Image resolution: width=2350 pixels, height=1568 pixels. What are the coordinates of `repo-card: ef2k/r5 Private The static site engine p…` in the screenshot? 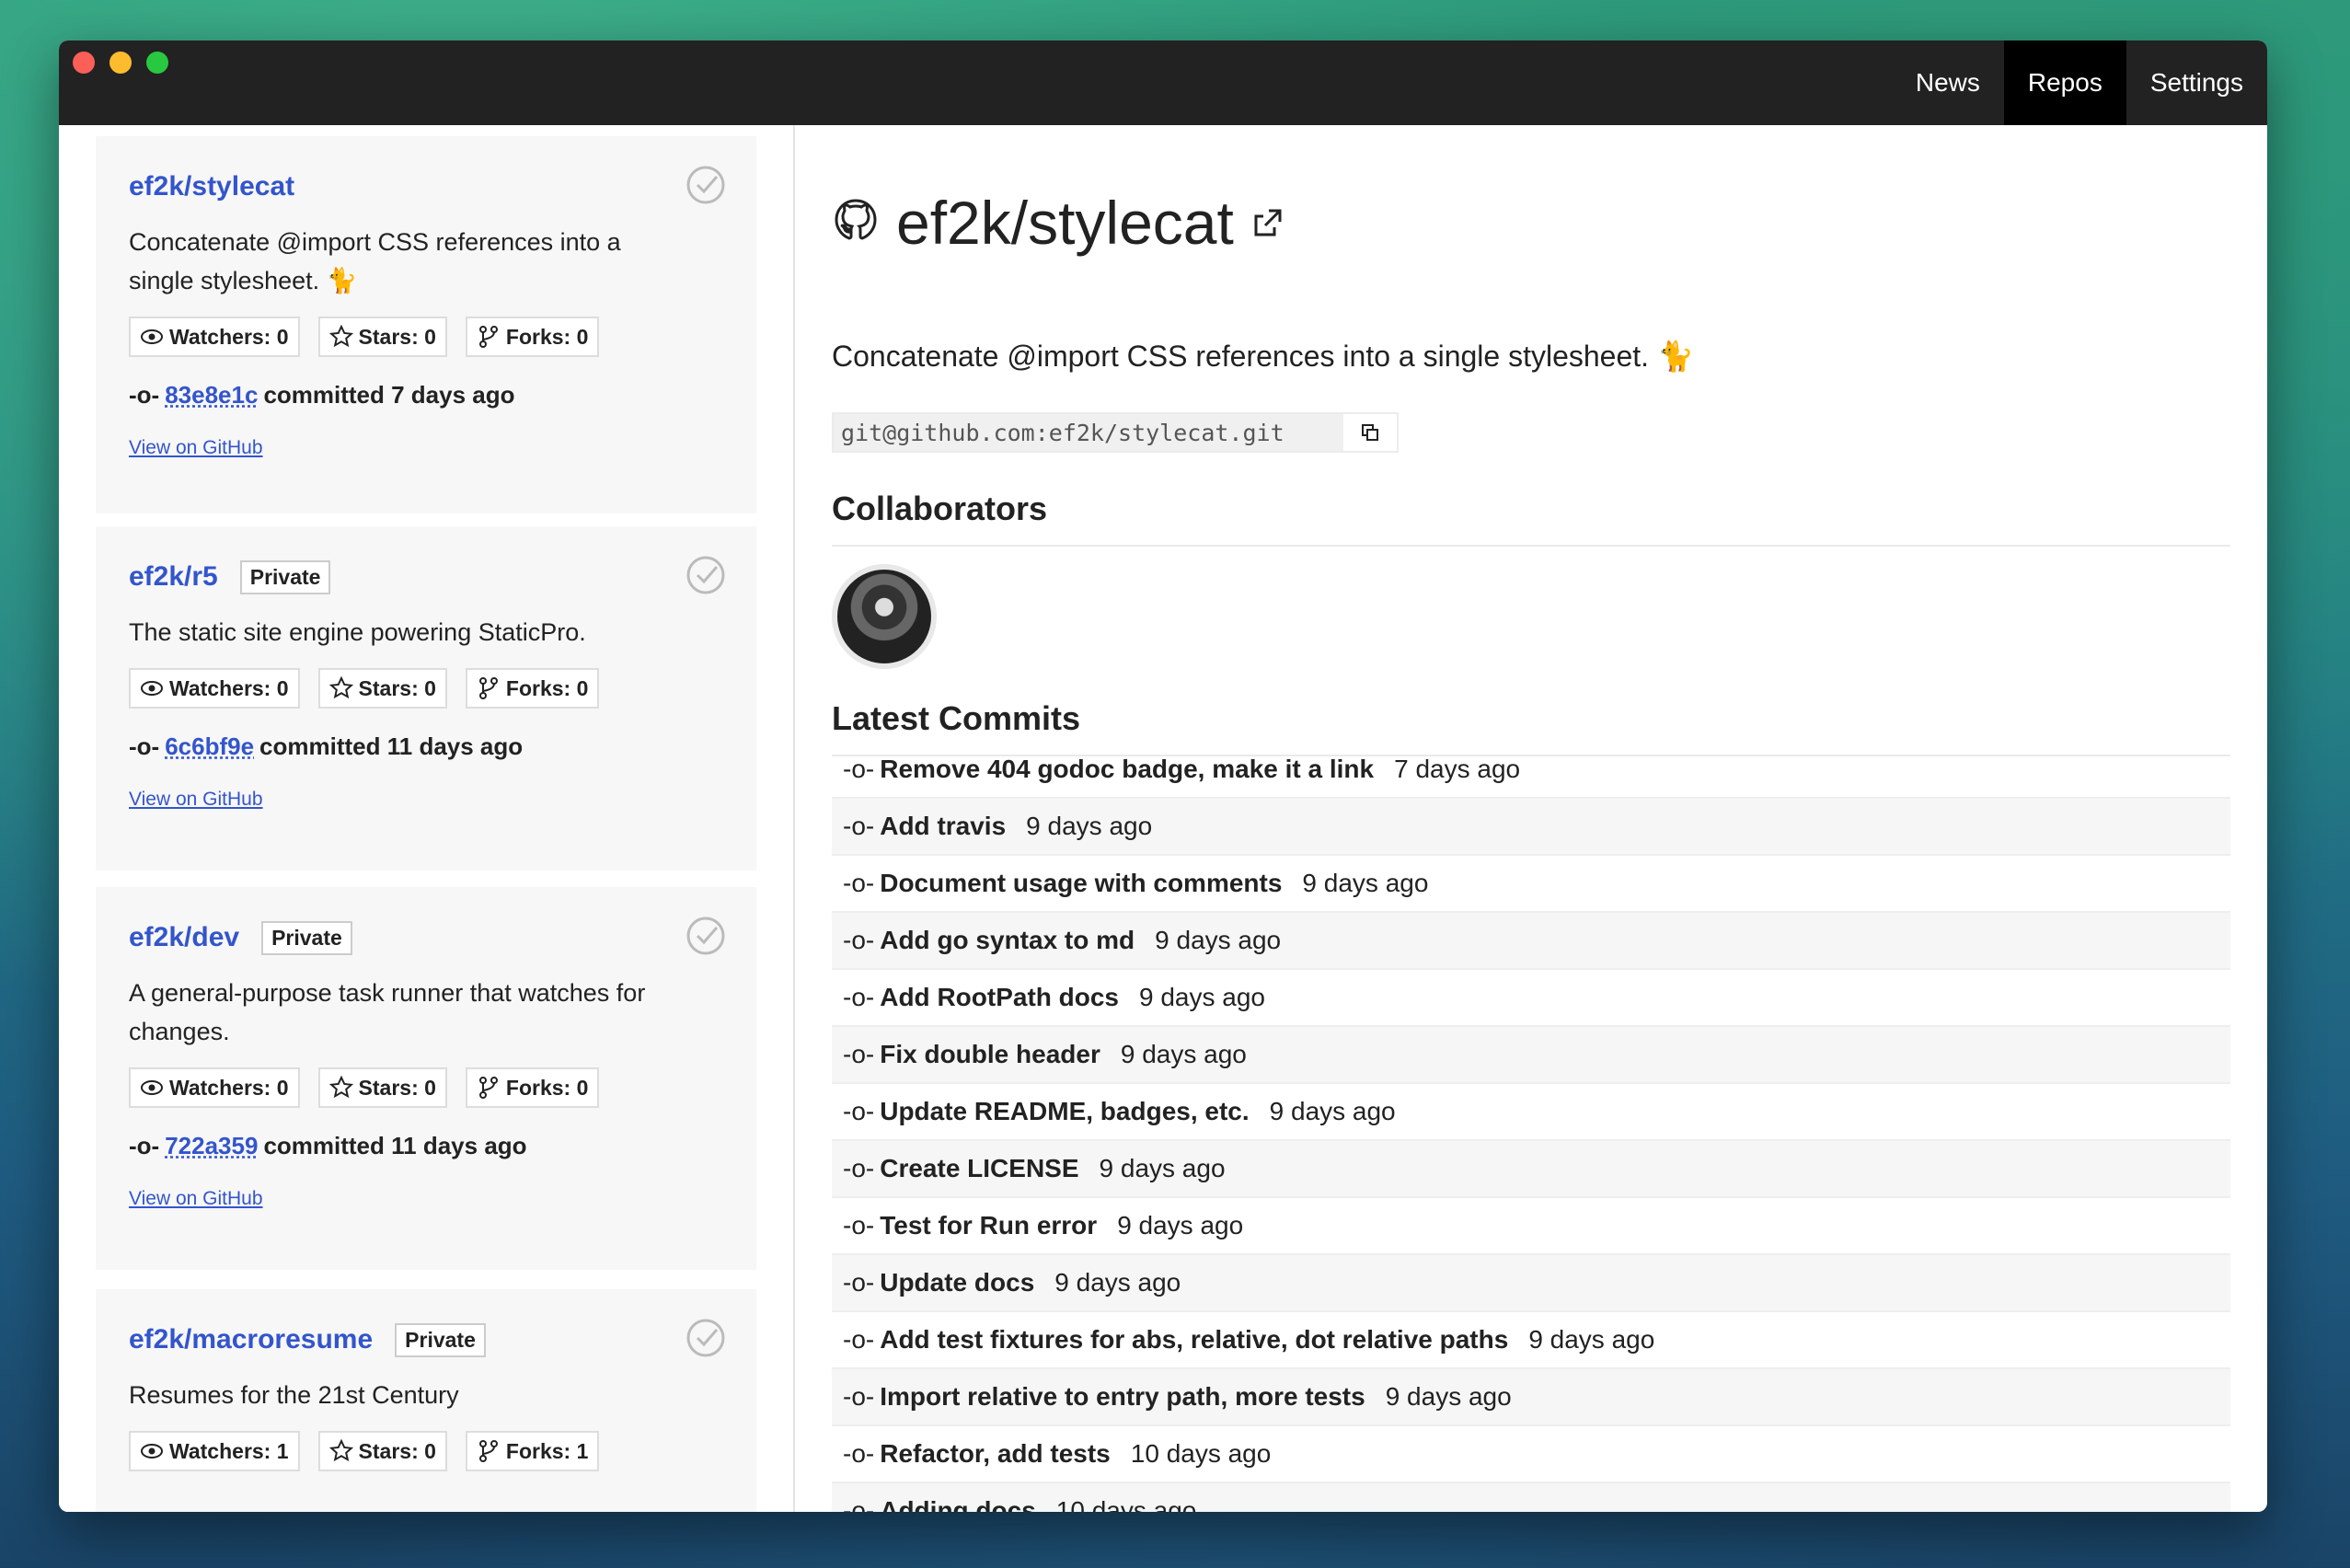 It's located at (426, 698).